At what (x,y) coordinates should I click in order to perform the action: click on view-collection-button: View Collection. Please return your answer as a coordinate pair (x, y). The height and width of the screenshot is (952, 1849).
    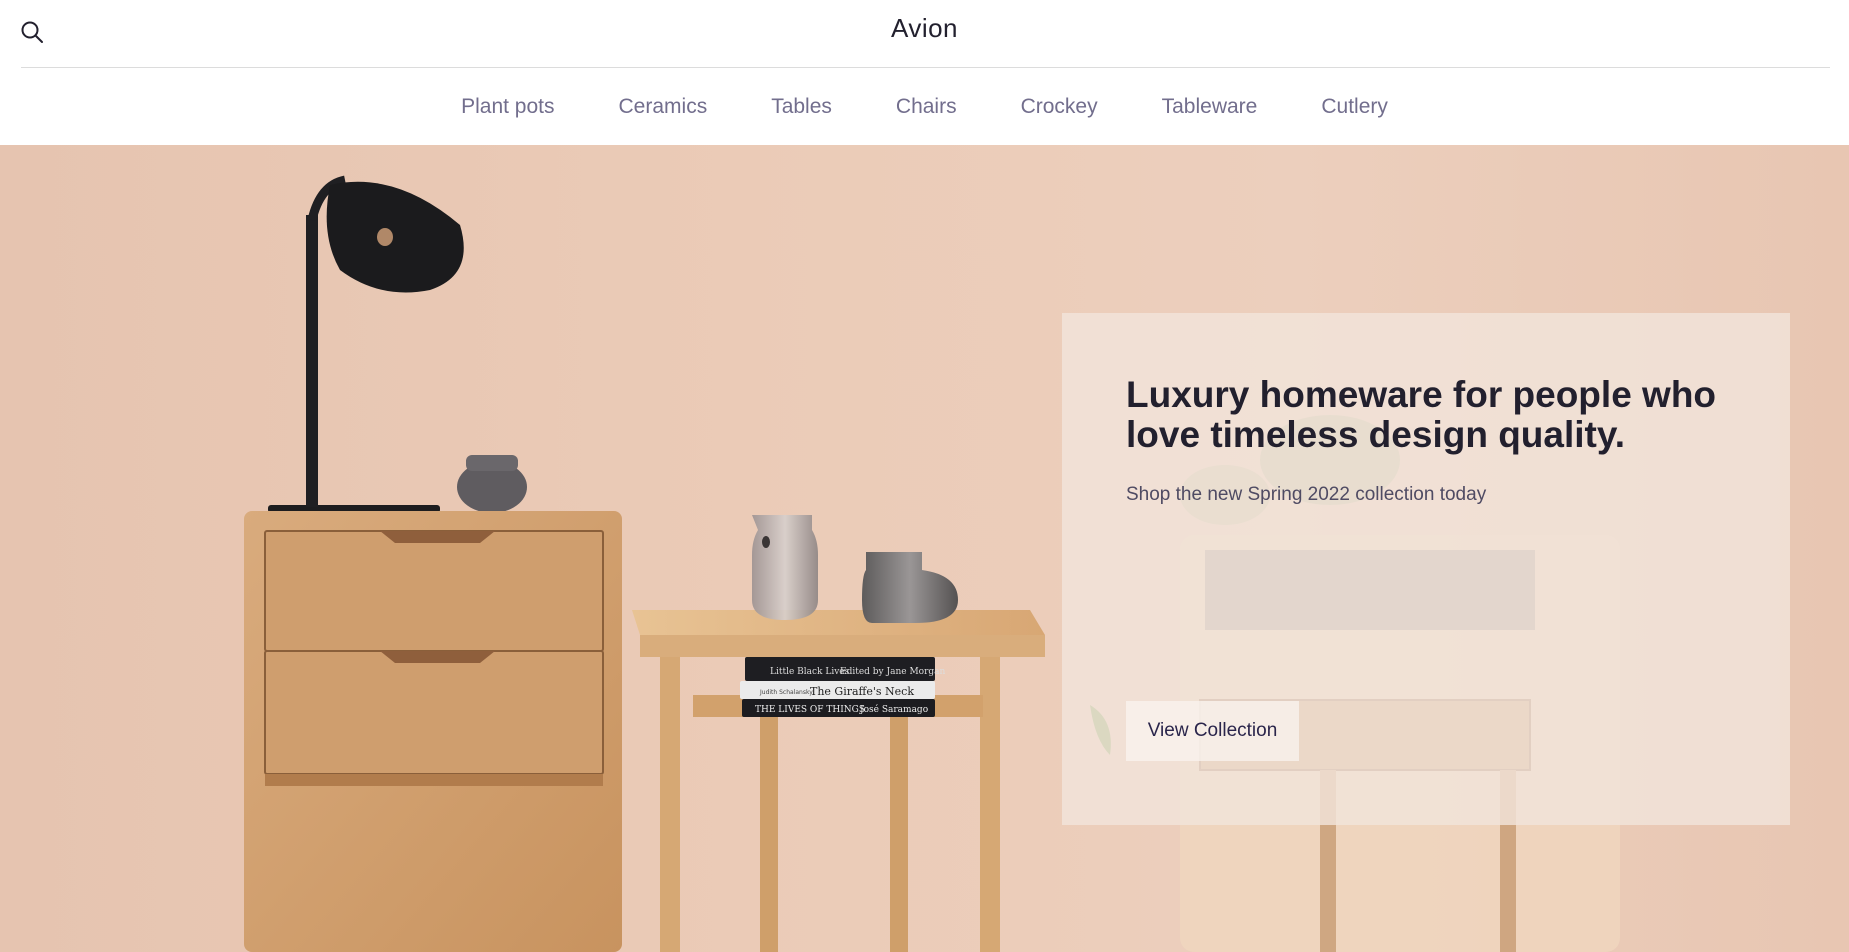
    Looking at the image, I should click on (1212, 731).